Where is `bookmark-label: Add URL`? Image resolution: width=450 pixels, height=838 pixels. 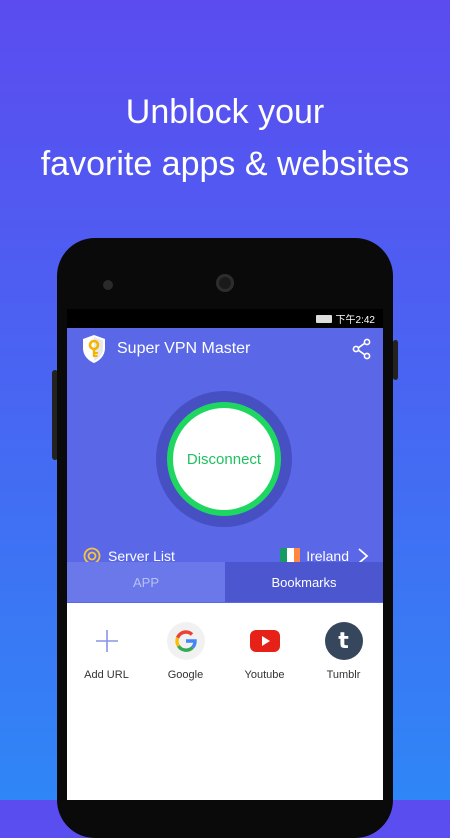
bookmark-label: Add URL is located at coordinates (106, 675).